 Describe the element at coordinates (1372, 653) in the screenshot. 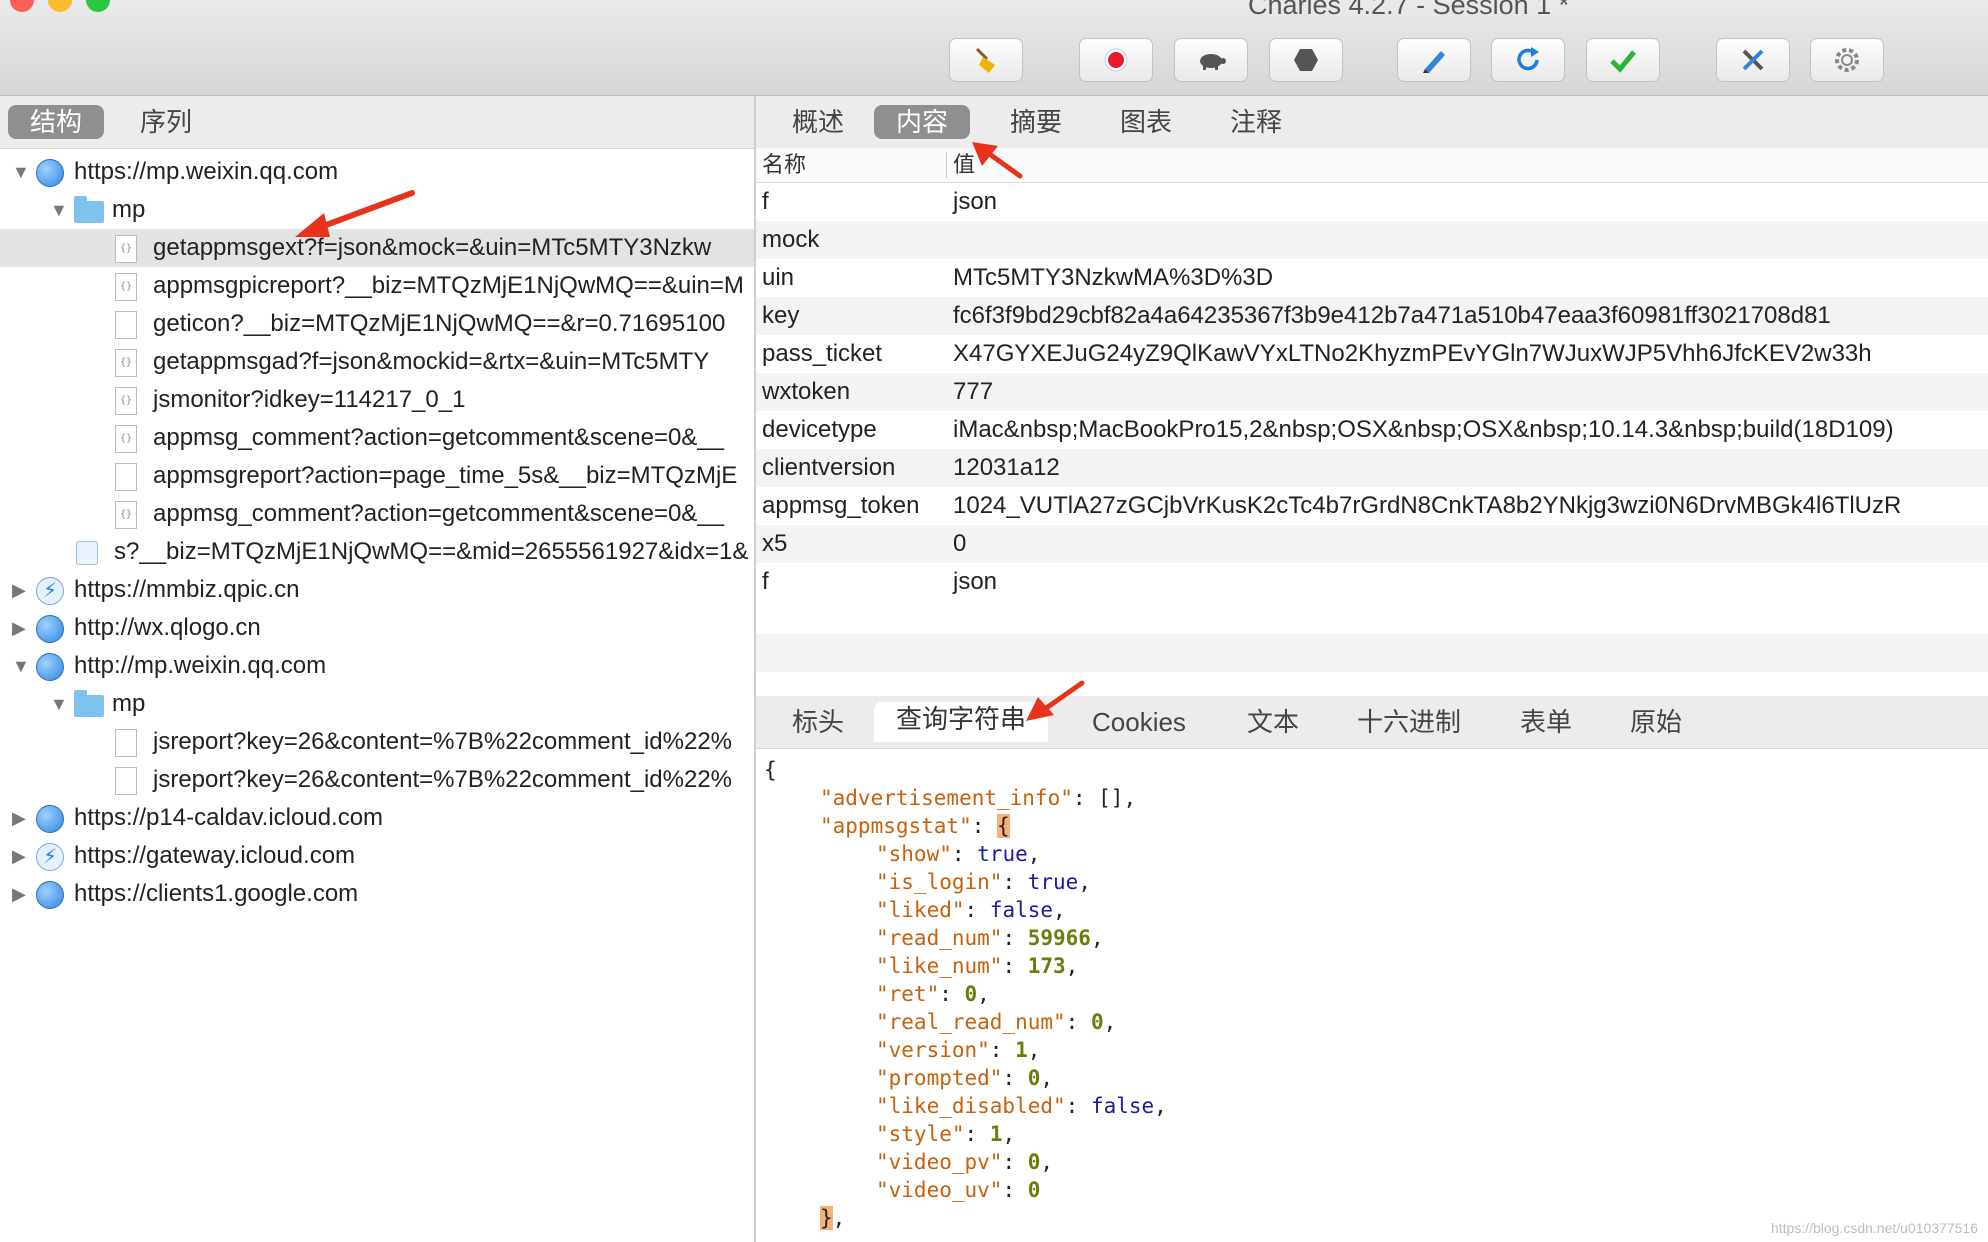

I see `table-empty-row` at that location.